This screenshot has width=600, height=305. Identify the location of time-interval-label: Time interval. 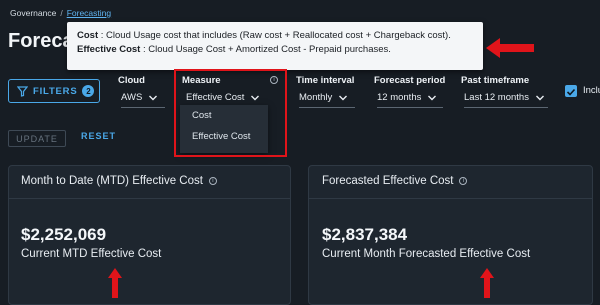
(325, 80).